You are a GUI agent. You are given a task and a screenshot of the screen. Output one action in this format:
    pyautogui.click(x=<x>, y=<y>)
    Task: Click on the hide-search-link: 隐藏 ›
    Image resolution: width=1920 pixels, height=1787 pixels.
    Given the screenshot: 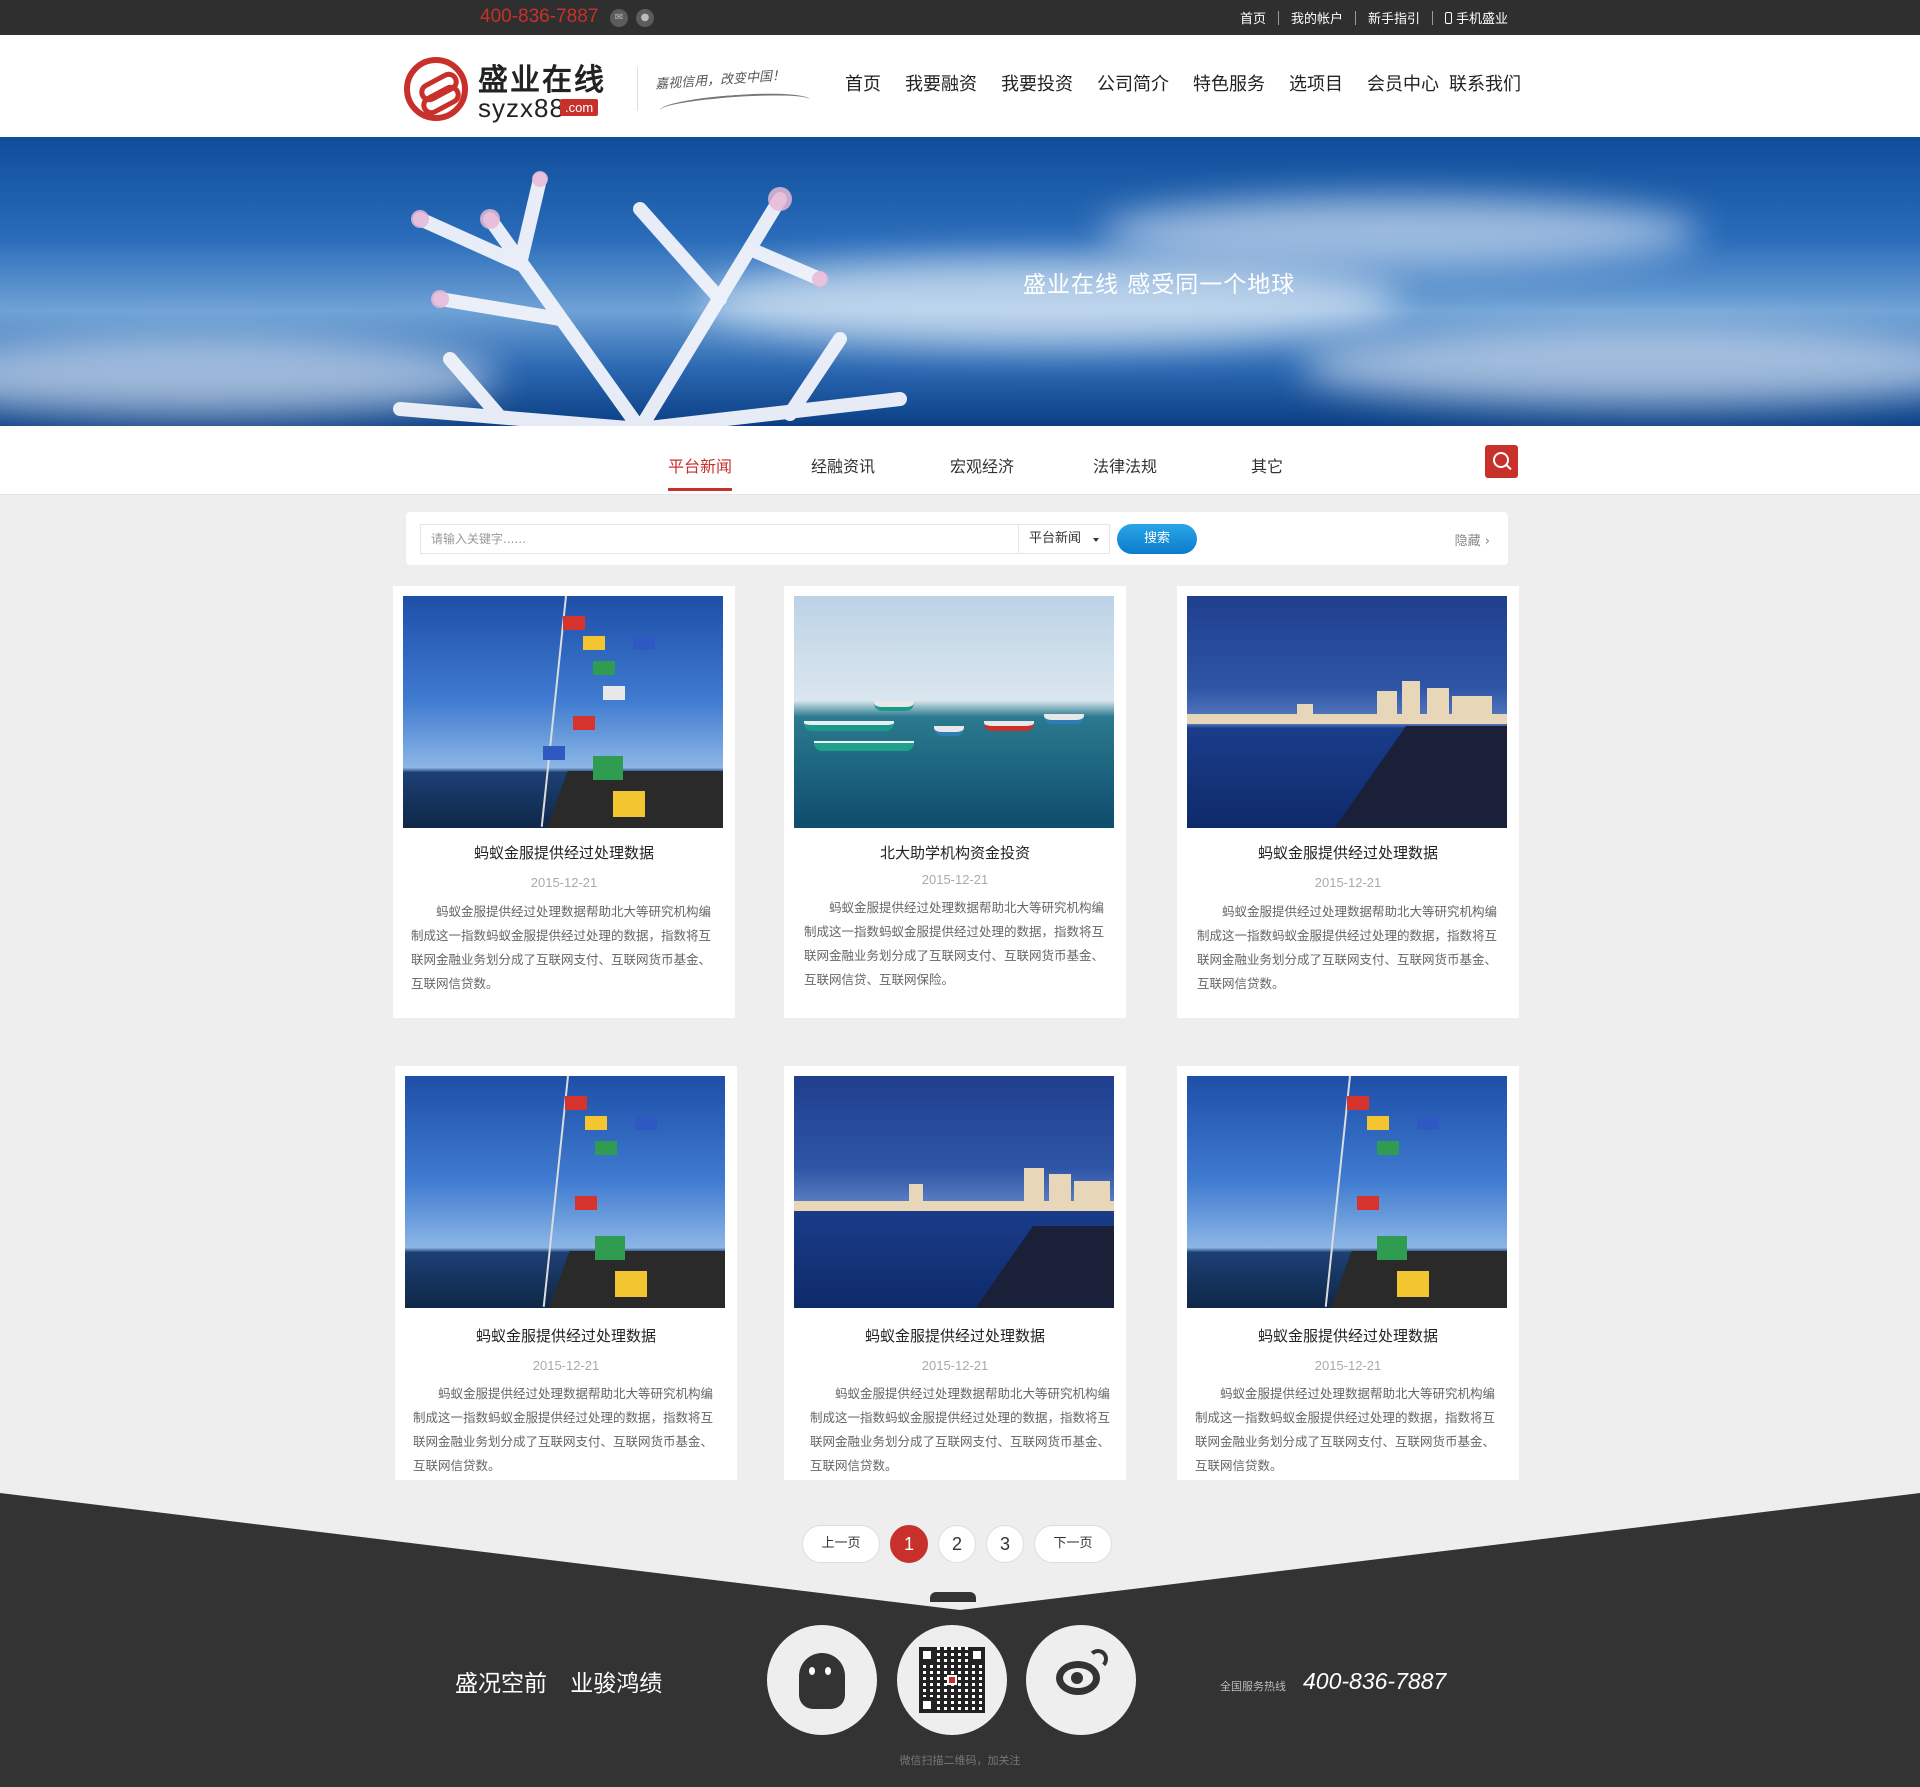 What is the action you would take?
    pyautogui.click(x=1472, y=539)
    